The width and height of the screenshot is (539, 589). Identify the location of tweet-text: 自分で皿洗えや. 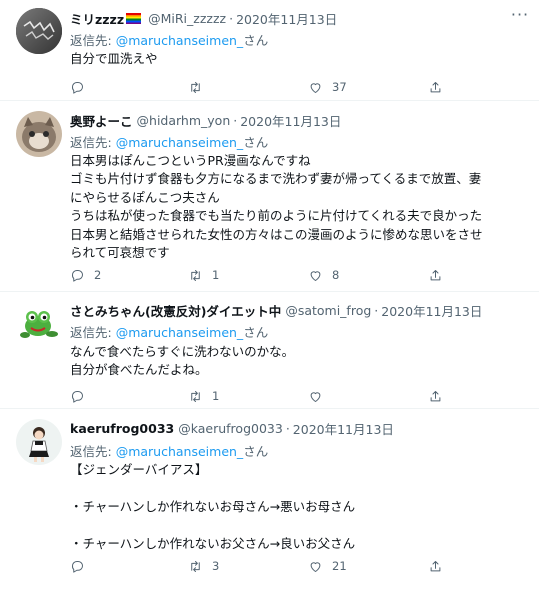
(295, 59).